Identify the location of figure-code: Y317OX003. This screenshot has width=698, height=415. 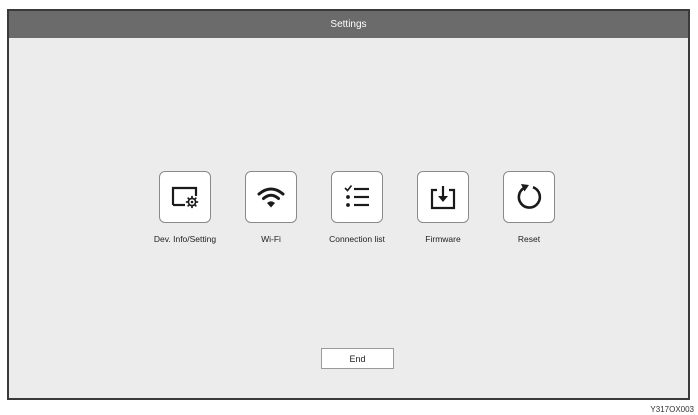
(672, 409).